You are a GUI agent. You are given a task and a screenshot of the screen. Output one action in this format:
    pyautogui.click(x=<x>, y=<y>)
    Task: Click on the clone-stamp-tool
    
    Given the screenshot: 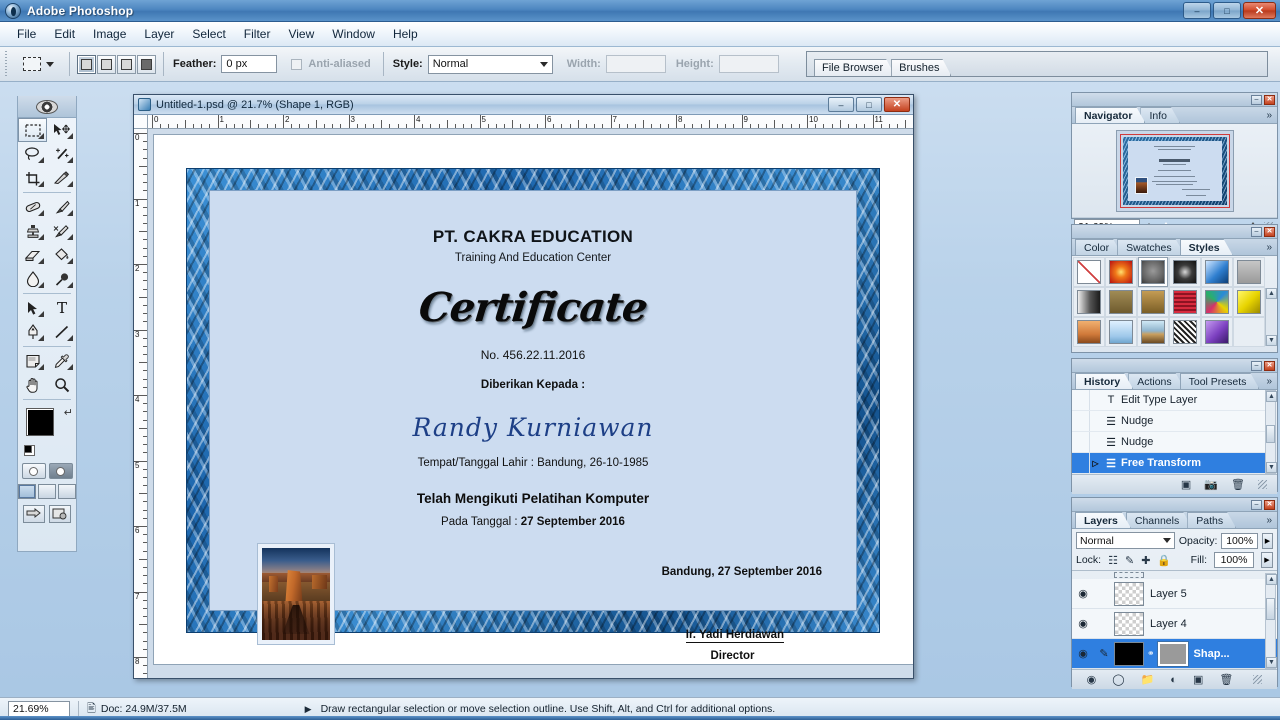 What is the action you would take?
    pyautogui.click(x=32, y=231)
    